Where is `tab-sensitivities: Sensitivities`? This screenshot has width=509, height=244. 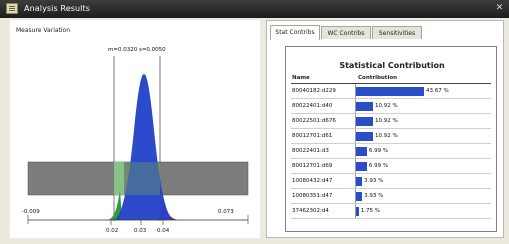 tab-sensitivities: Sensitivities is located at coordinates (397, 32).